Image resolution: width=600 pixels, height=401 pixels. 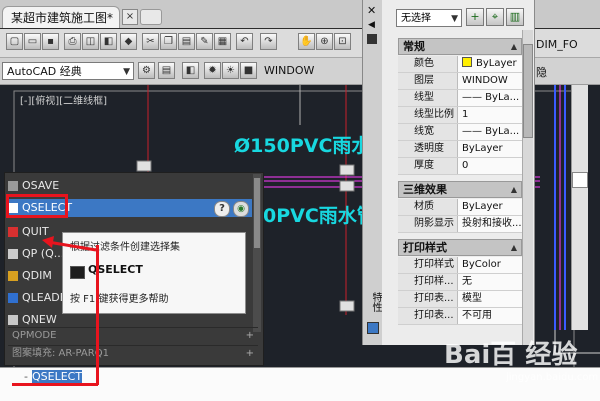 I want to click on property-key: 厚度, so click(x=428, y=166).